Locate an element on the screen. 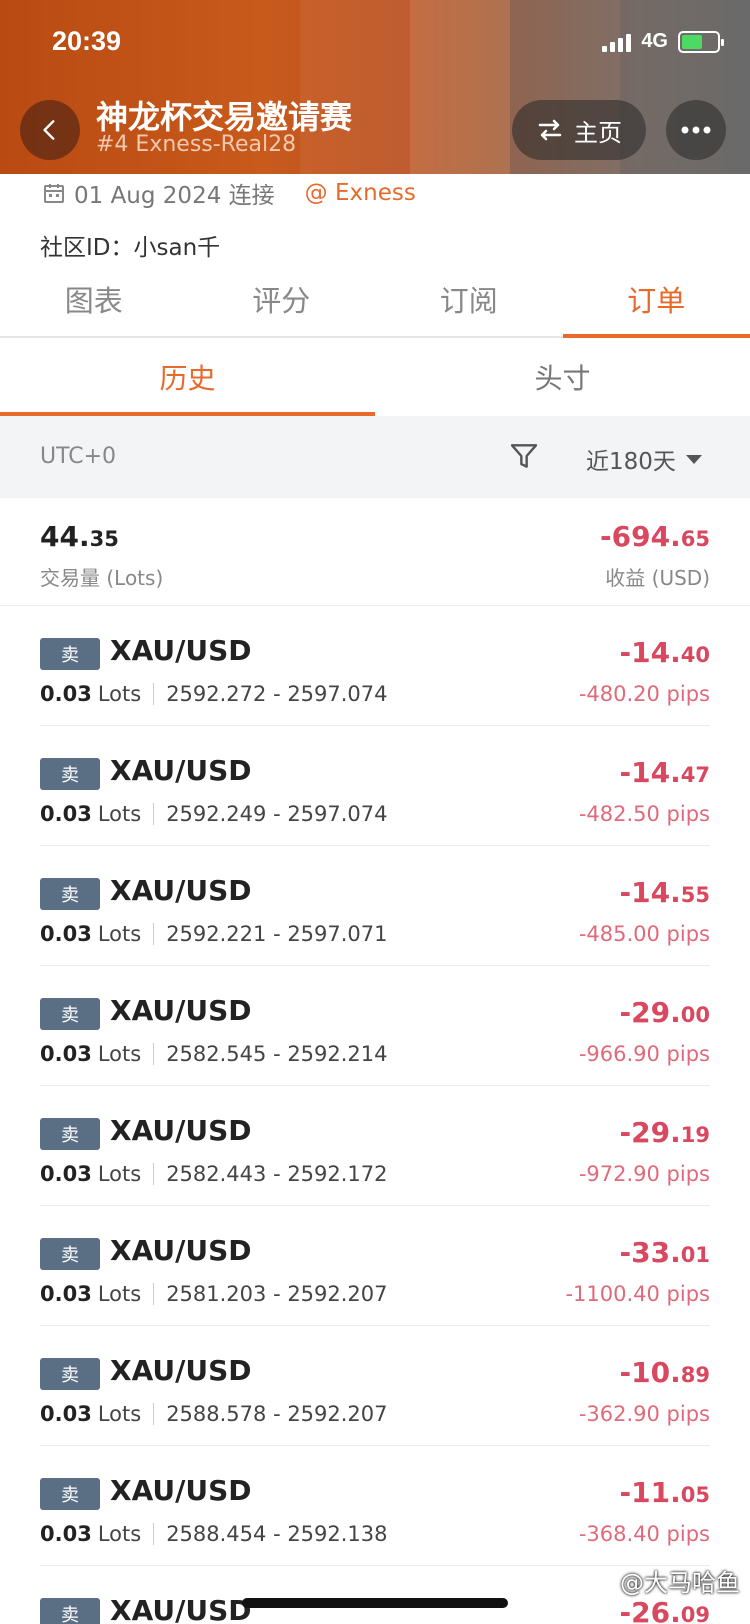 The width and height of the screenshot is (750, 1624). order-subtabs: 历史 头寸 is located at coordinates (375, 377).